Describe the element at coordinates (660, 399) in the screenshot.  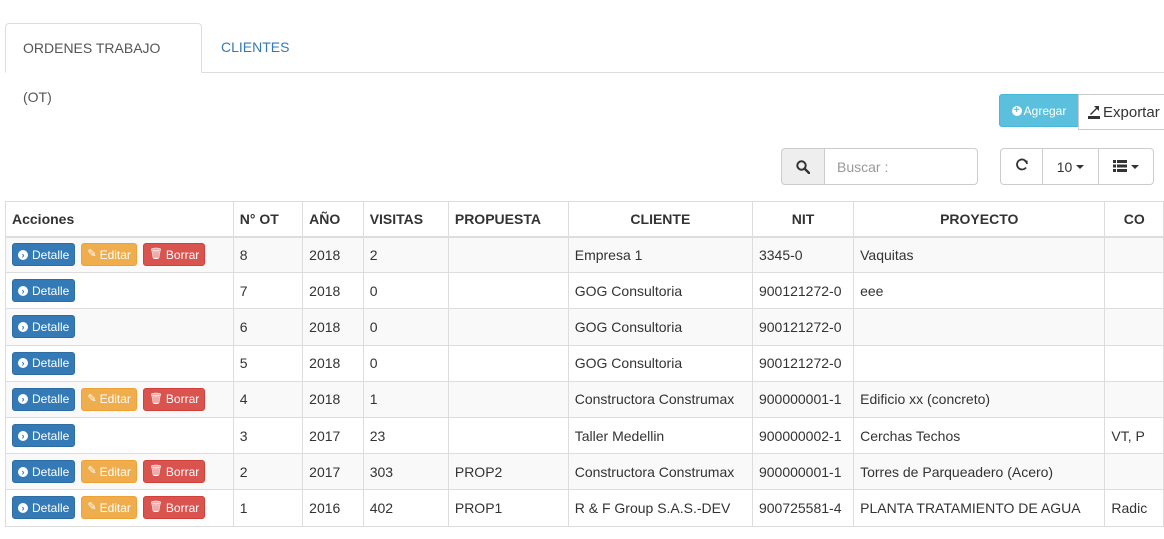
I see `cell-cliente: Constructora Construmax` at that location.